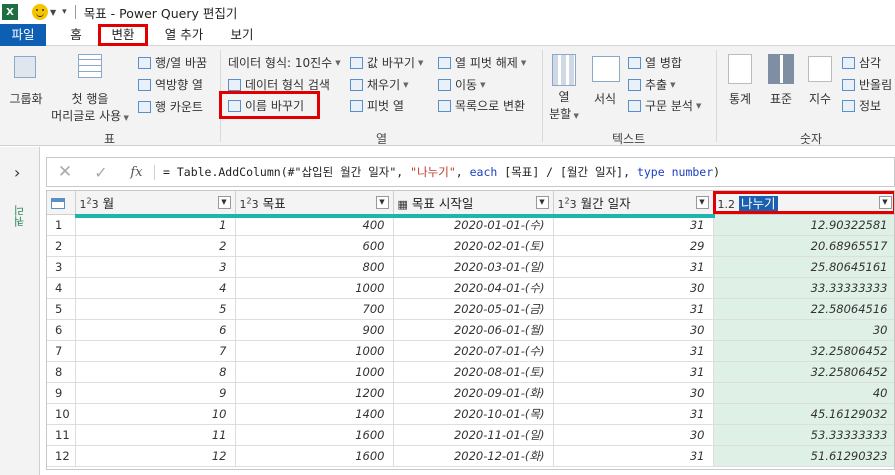 Image resolution: width=895 pixels, height=475 pixels. Describe the element at coordinates (820, 98) in the screenshot. I see `scientific-button: 지수` at that location.